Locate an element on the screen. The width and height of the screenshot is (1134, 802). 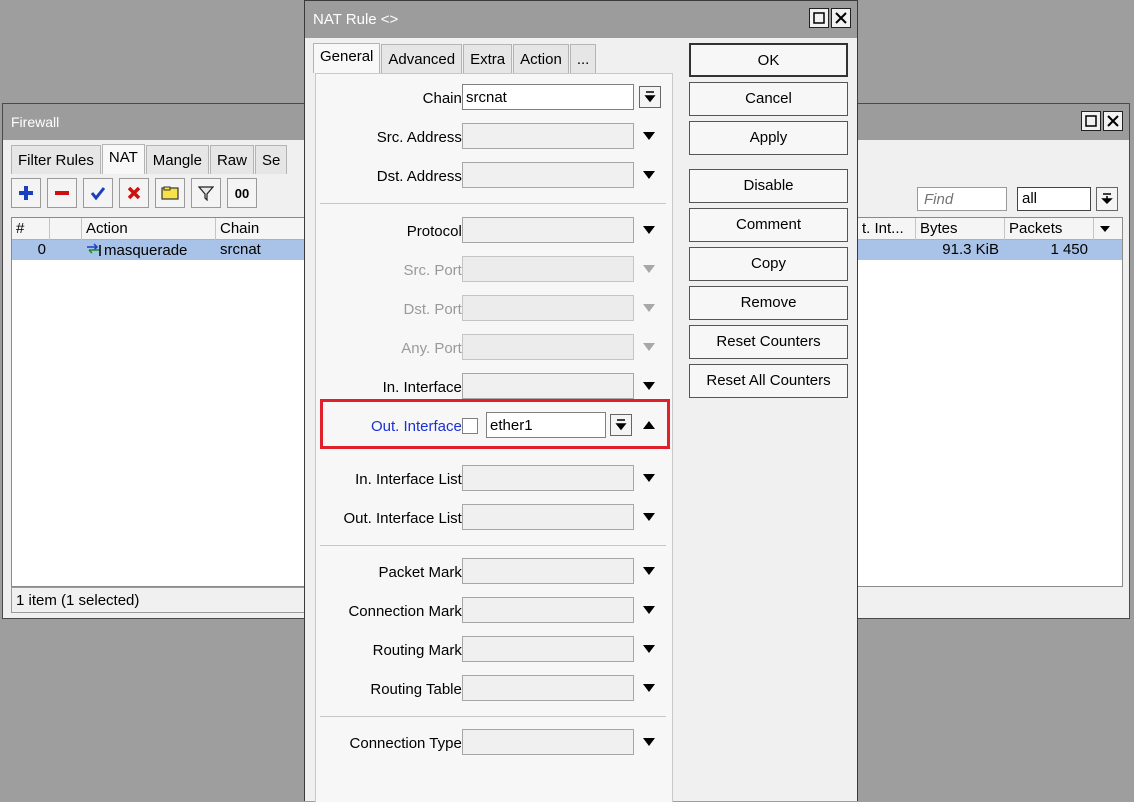
dst-address-field is located at coordinates (548, 175).